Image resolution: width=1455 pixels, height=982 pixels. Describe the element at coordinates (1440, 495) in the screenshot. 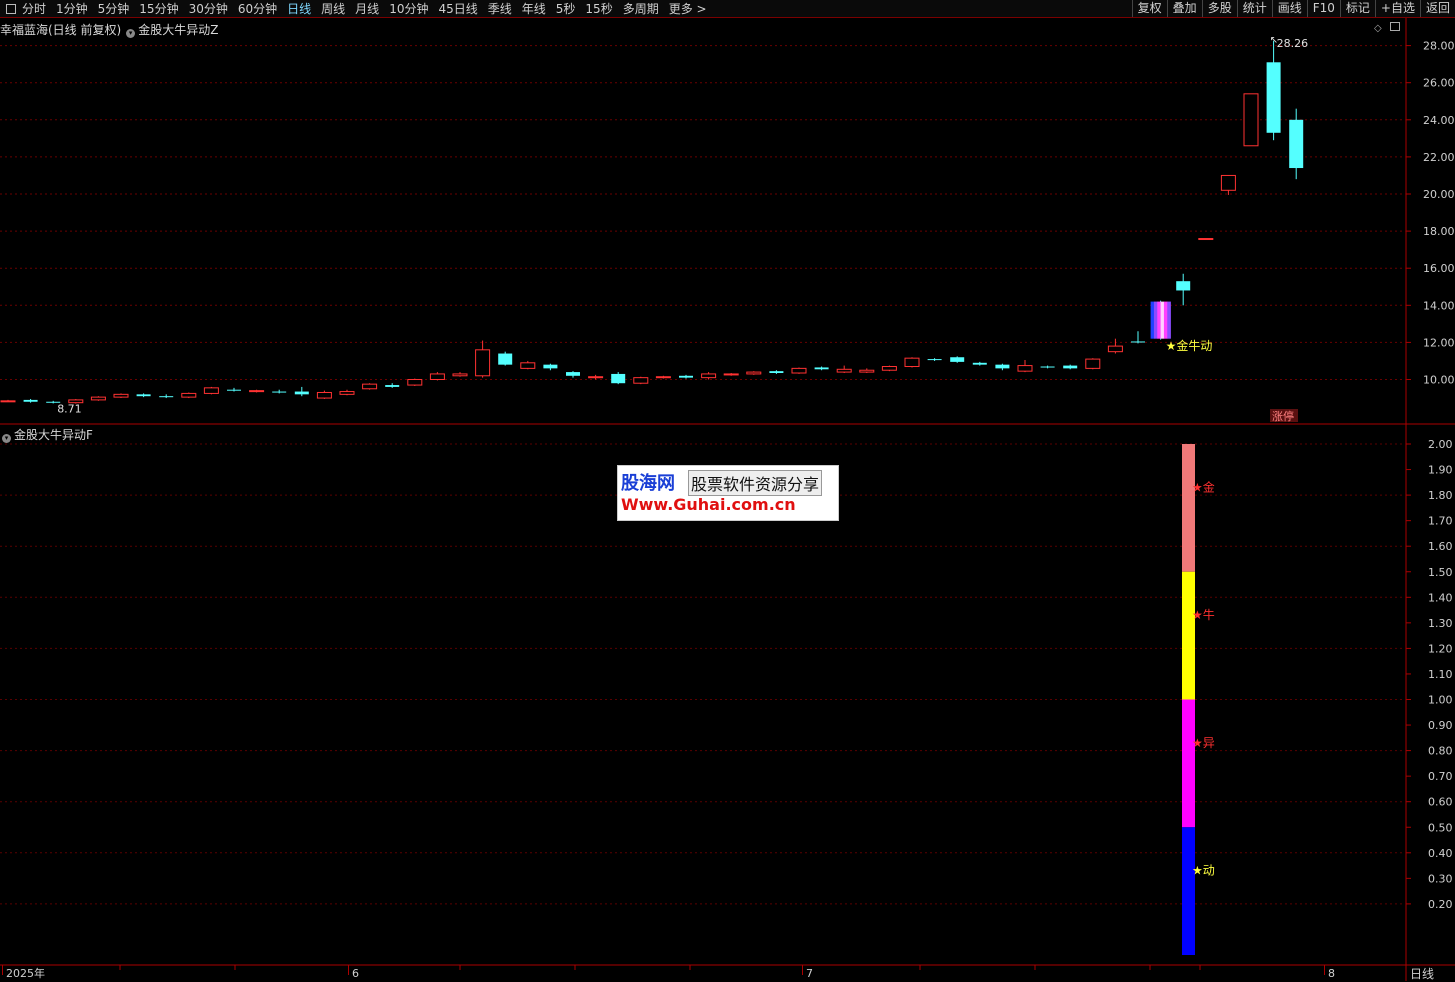

I see `y-tick-label: 1.80` at that location.